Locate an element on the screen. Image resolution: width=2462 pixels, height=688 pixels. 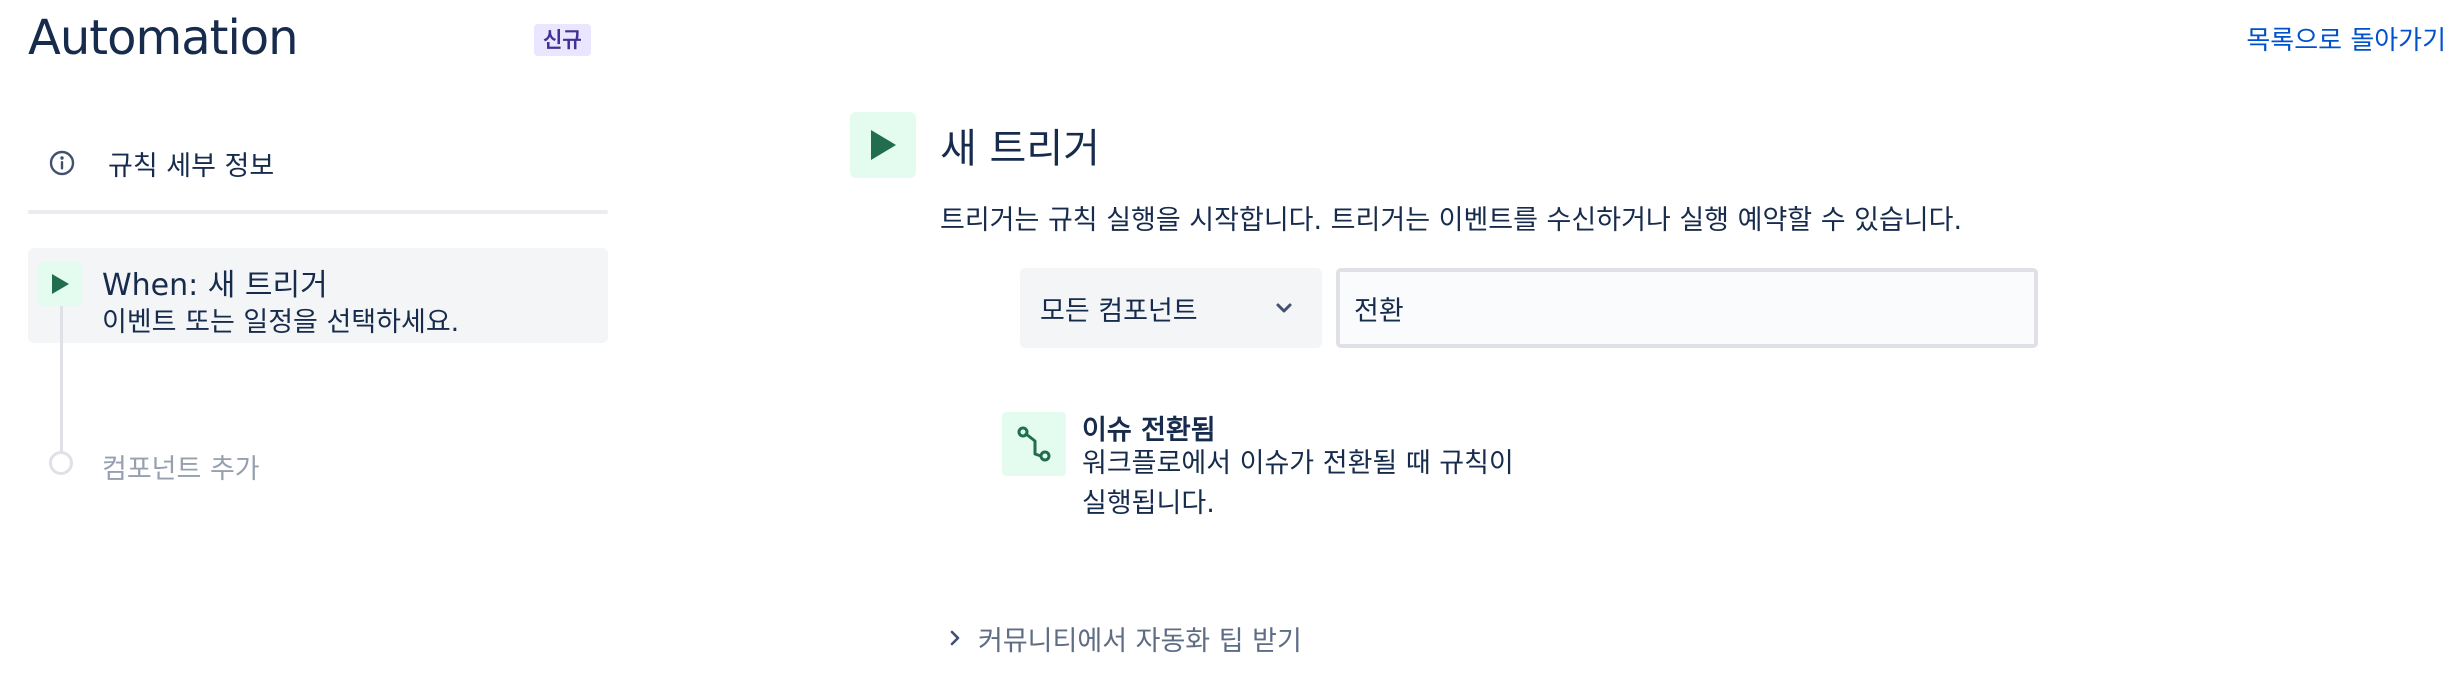
when-trigger-item: When: 새 트리거 이벤트 또는 일정을 선택하세요. is located at coordinates (318, 295).